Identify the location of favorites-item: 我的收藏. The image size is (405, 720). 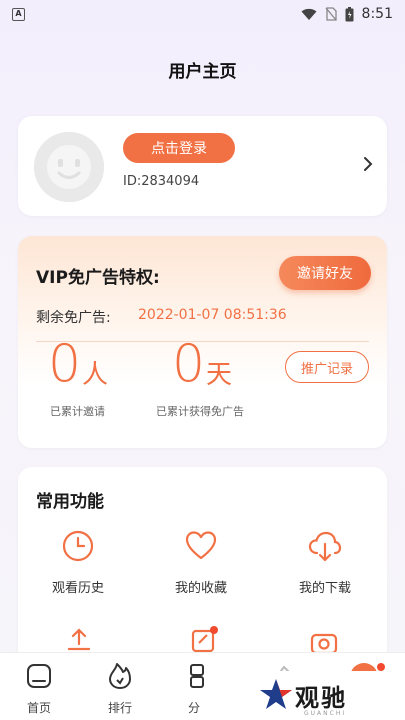
(201, 562).